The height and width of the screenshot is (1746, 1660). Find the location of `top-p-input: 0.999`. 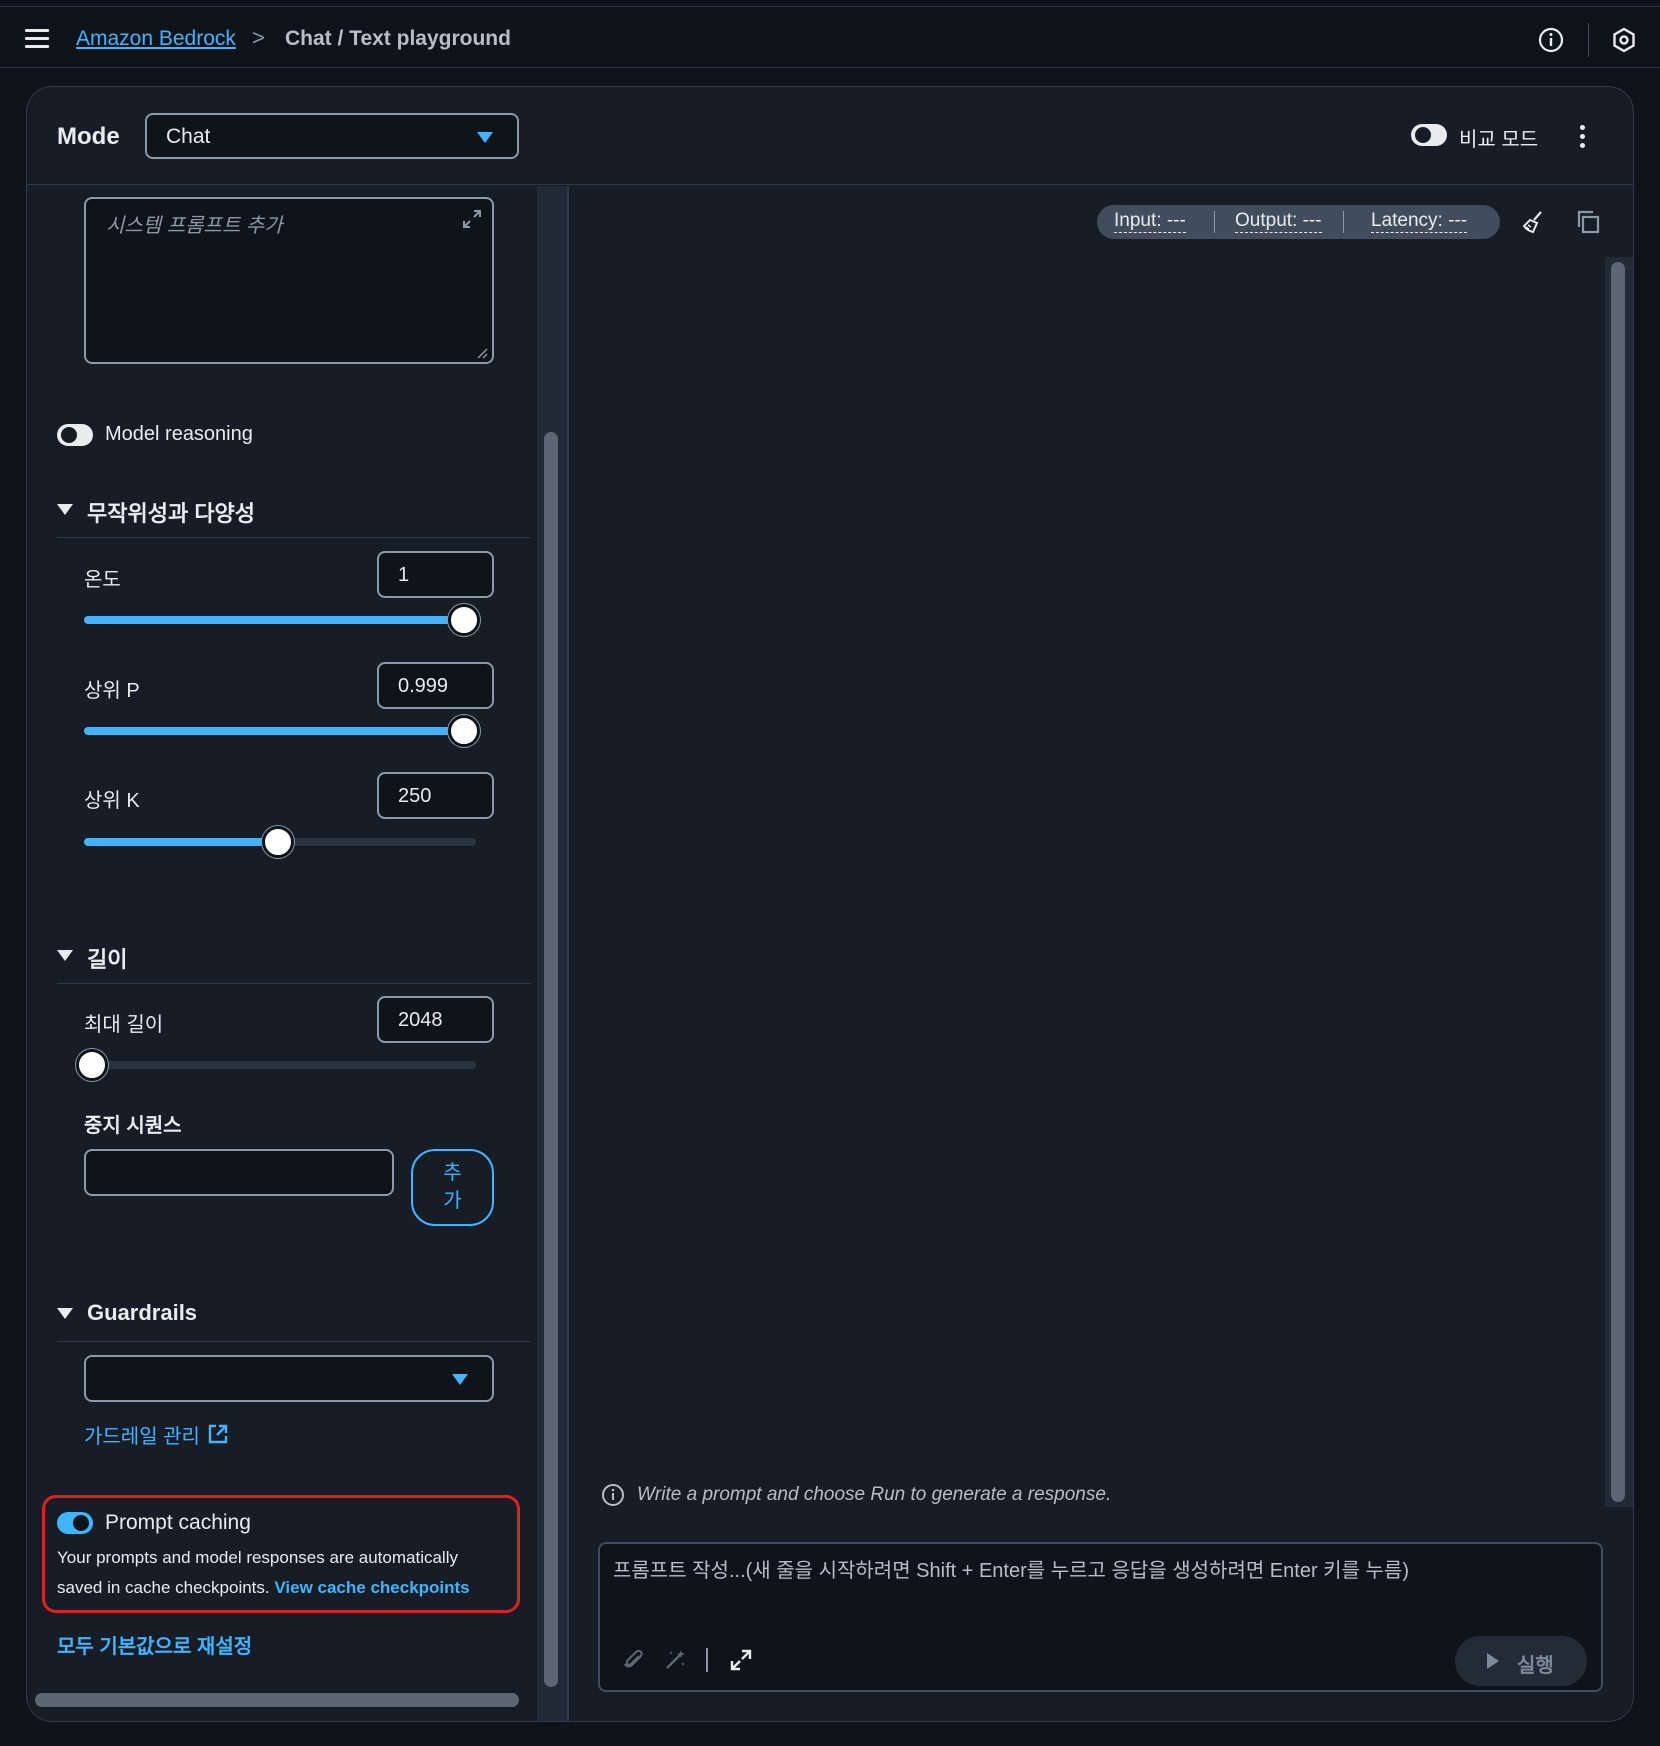

top-p-input: 0.999 is located at coordinates (435, 685).